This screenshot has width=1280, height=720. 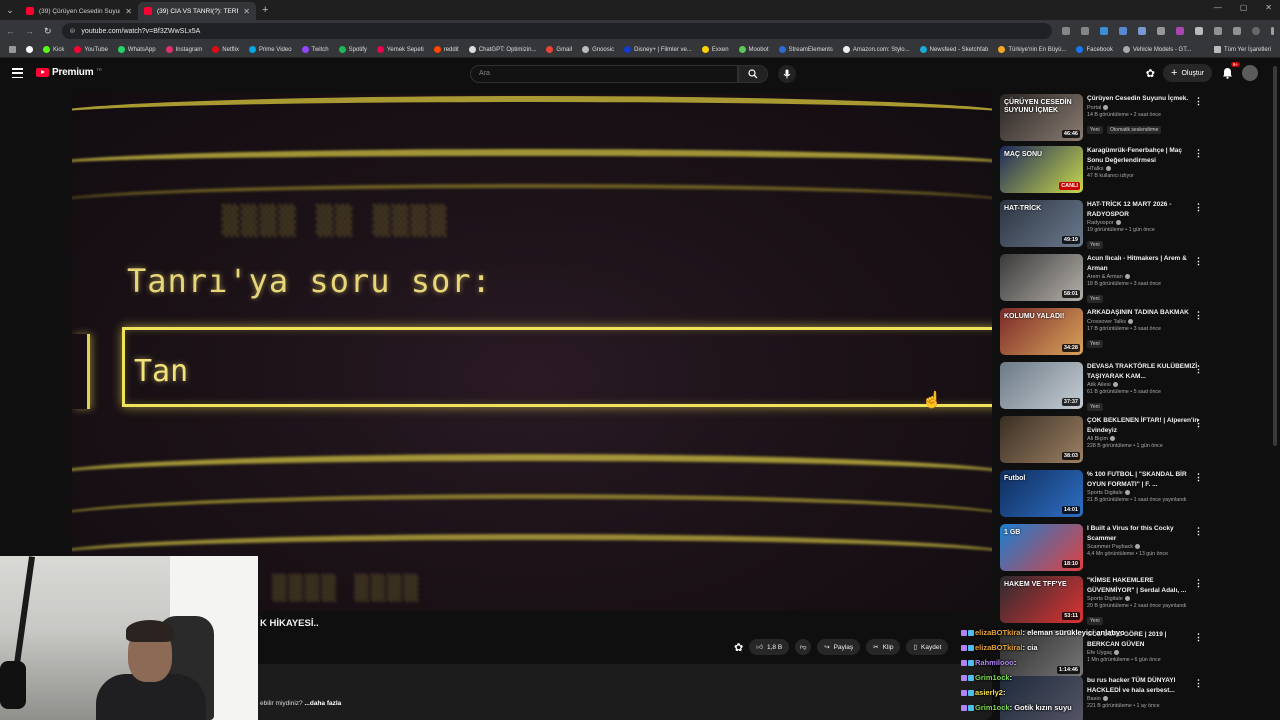 What do you see at coordinates (806, 49) in the screenshot?
I see `bookmark-item: StreamElements` at bounding box center [806, 49].